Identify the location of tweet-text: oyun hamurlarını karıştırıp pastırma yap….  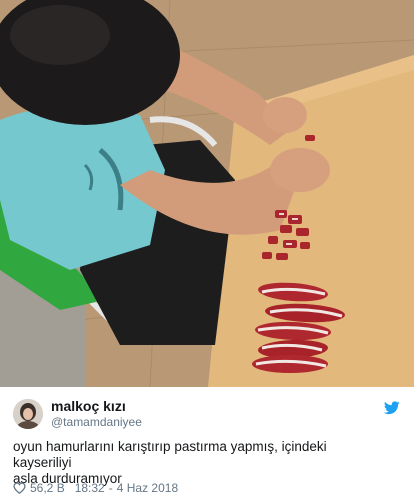
(198, 463).